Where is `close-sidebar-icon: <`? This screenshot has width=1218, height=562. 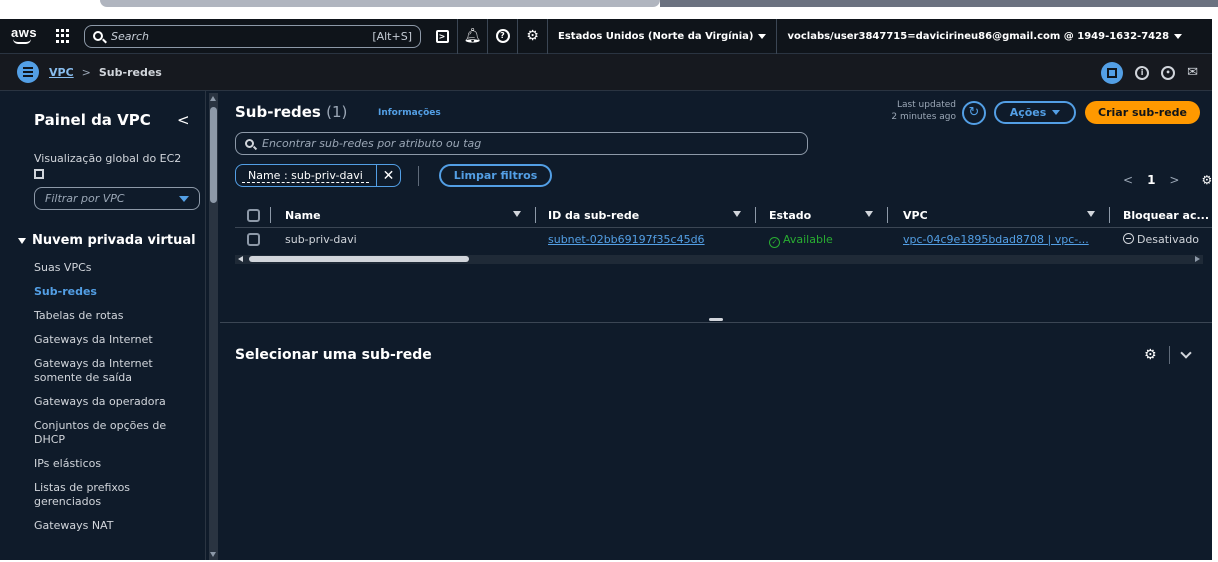 close-sidebar-icon: < is located at coordinates (183, 120).